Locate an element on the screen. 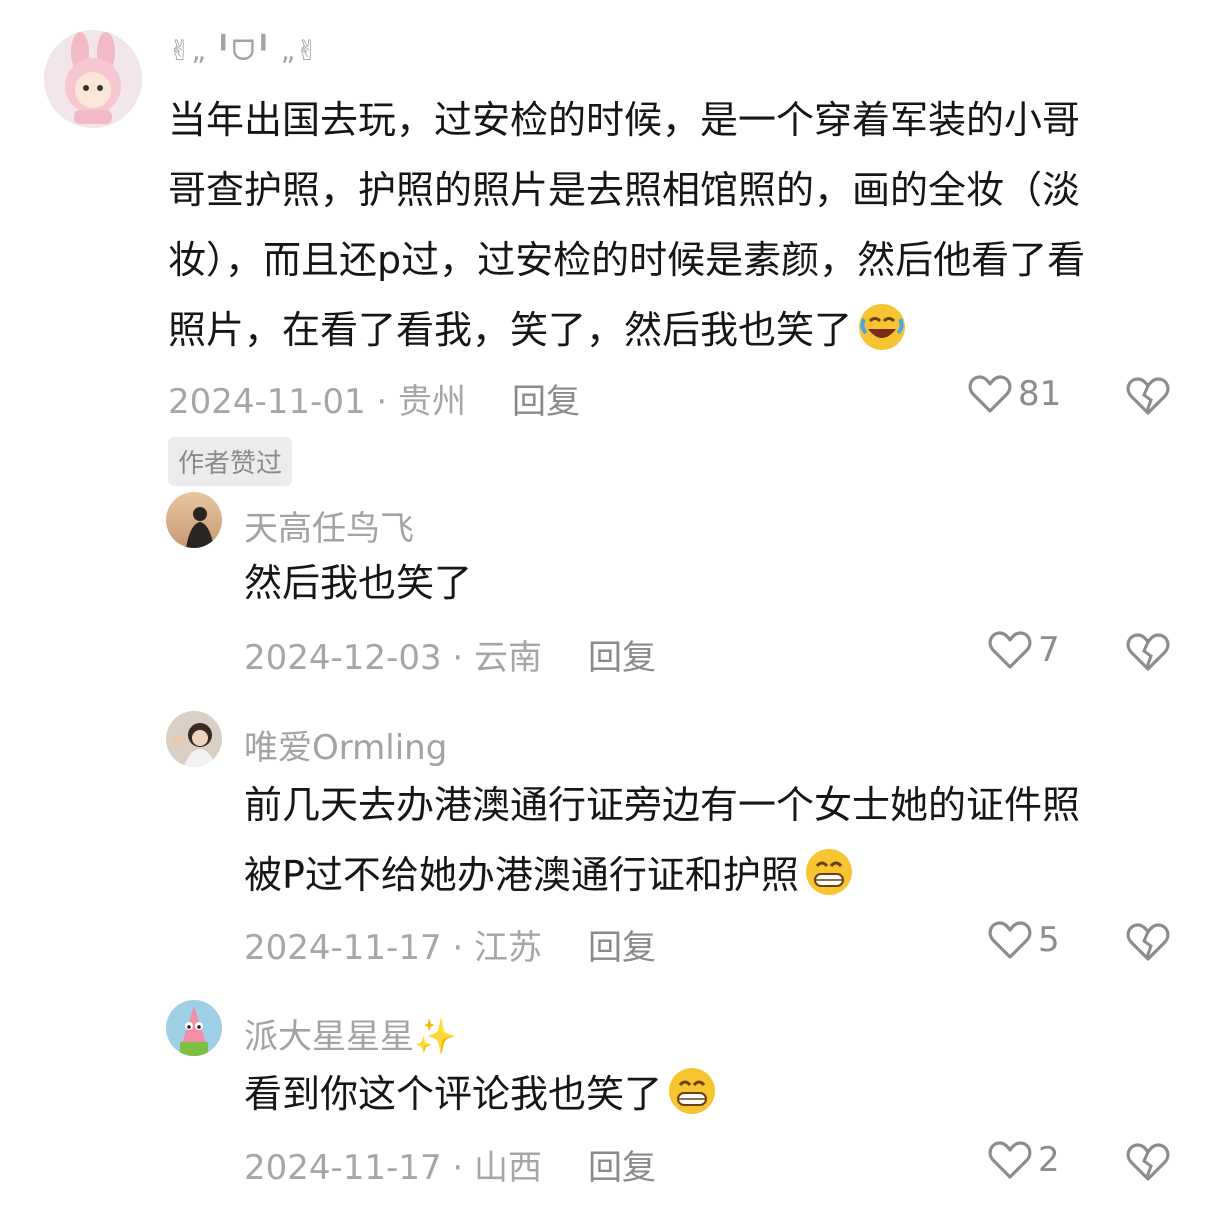  comment-meta: 2024-11-17 · 江苏 is located at coordinates (393, 944).